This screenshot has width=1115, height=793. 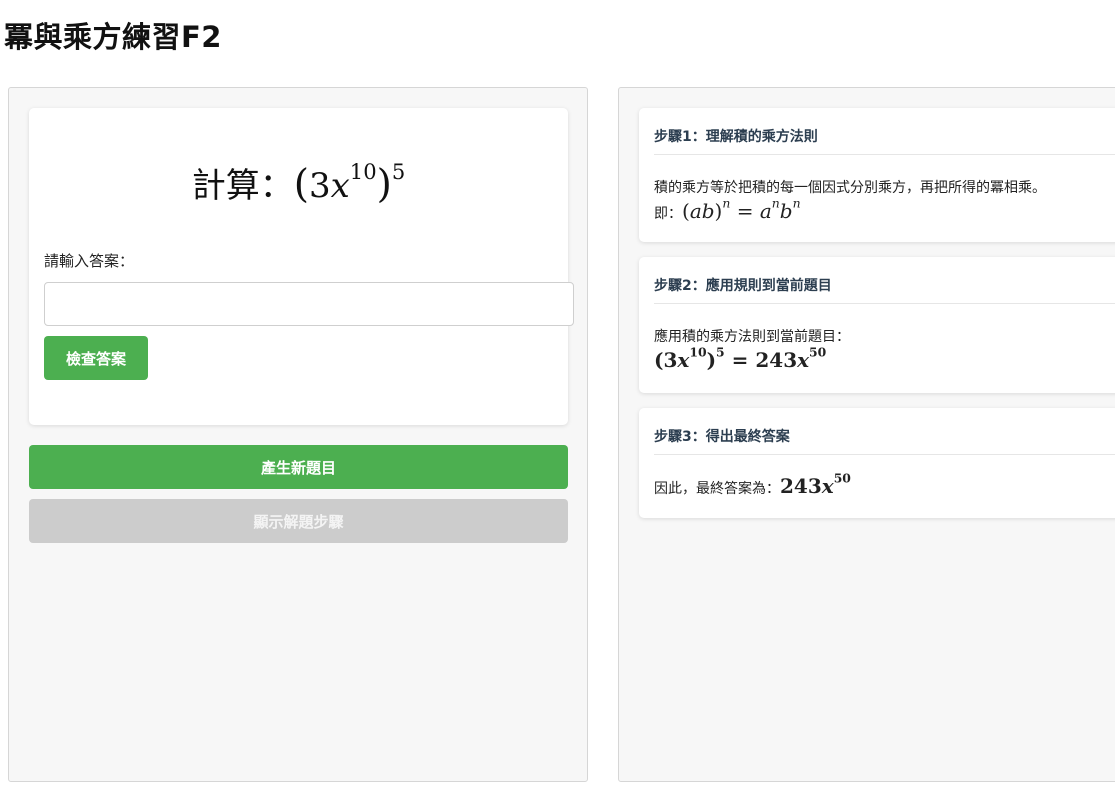 I want to click on answer-label: 請輸入答案：, so click(x=89, y=261).